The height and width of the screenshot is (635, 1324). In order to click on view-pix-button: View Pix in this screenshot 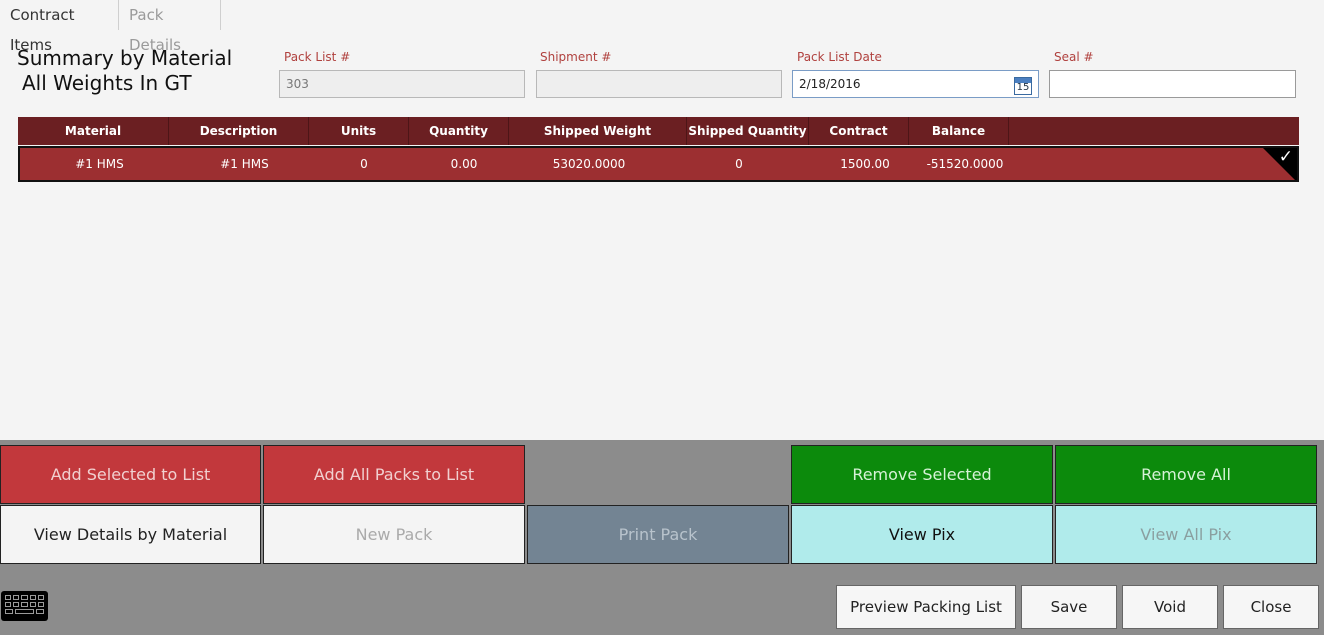, I will do `click(922, 534)`.